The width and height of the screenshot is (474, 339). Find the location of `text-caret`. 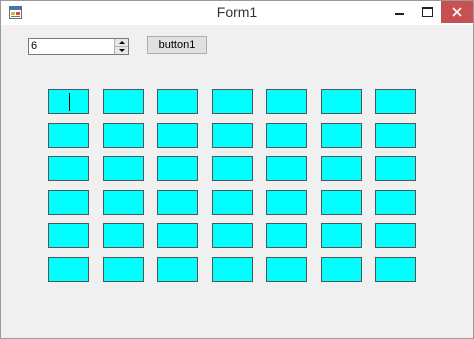

text-caret is located at coordinates (69, 102).